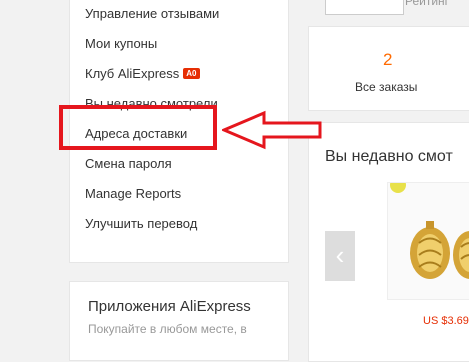 The height and width of the screenshot is (362, 469). I want to click on arrow-left-icon, so click(272, 130).